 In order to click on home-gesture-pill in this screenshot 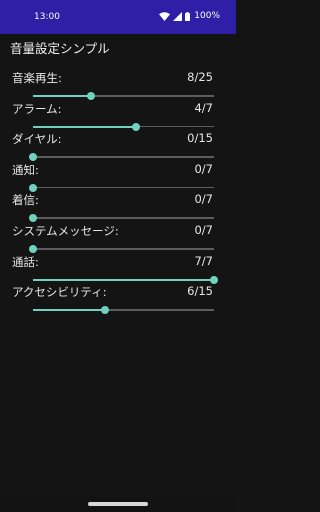, I will do `click(118, 504)`.